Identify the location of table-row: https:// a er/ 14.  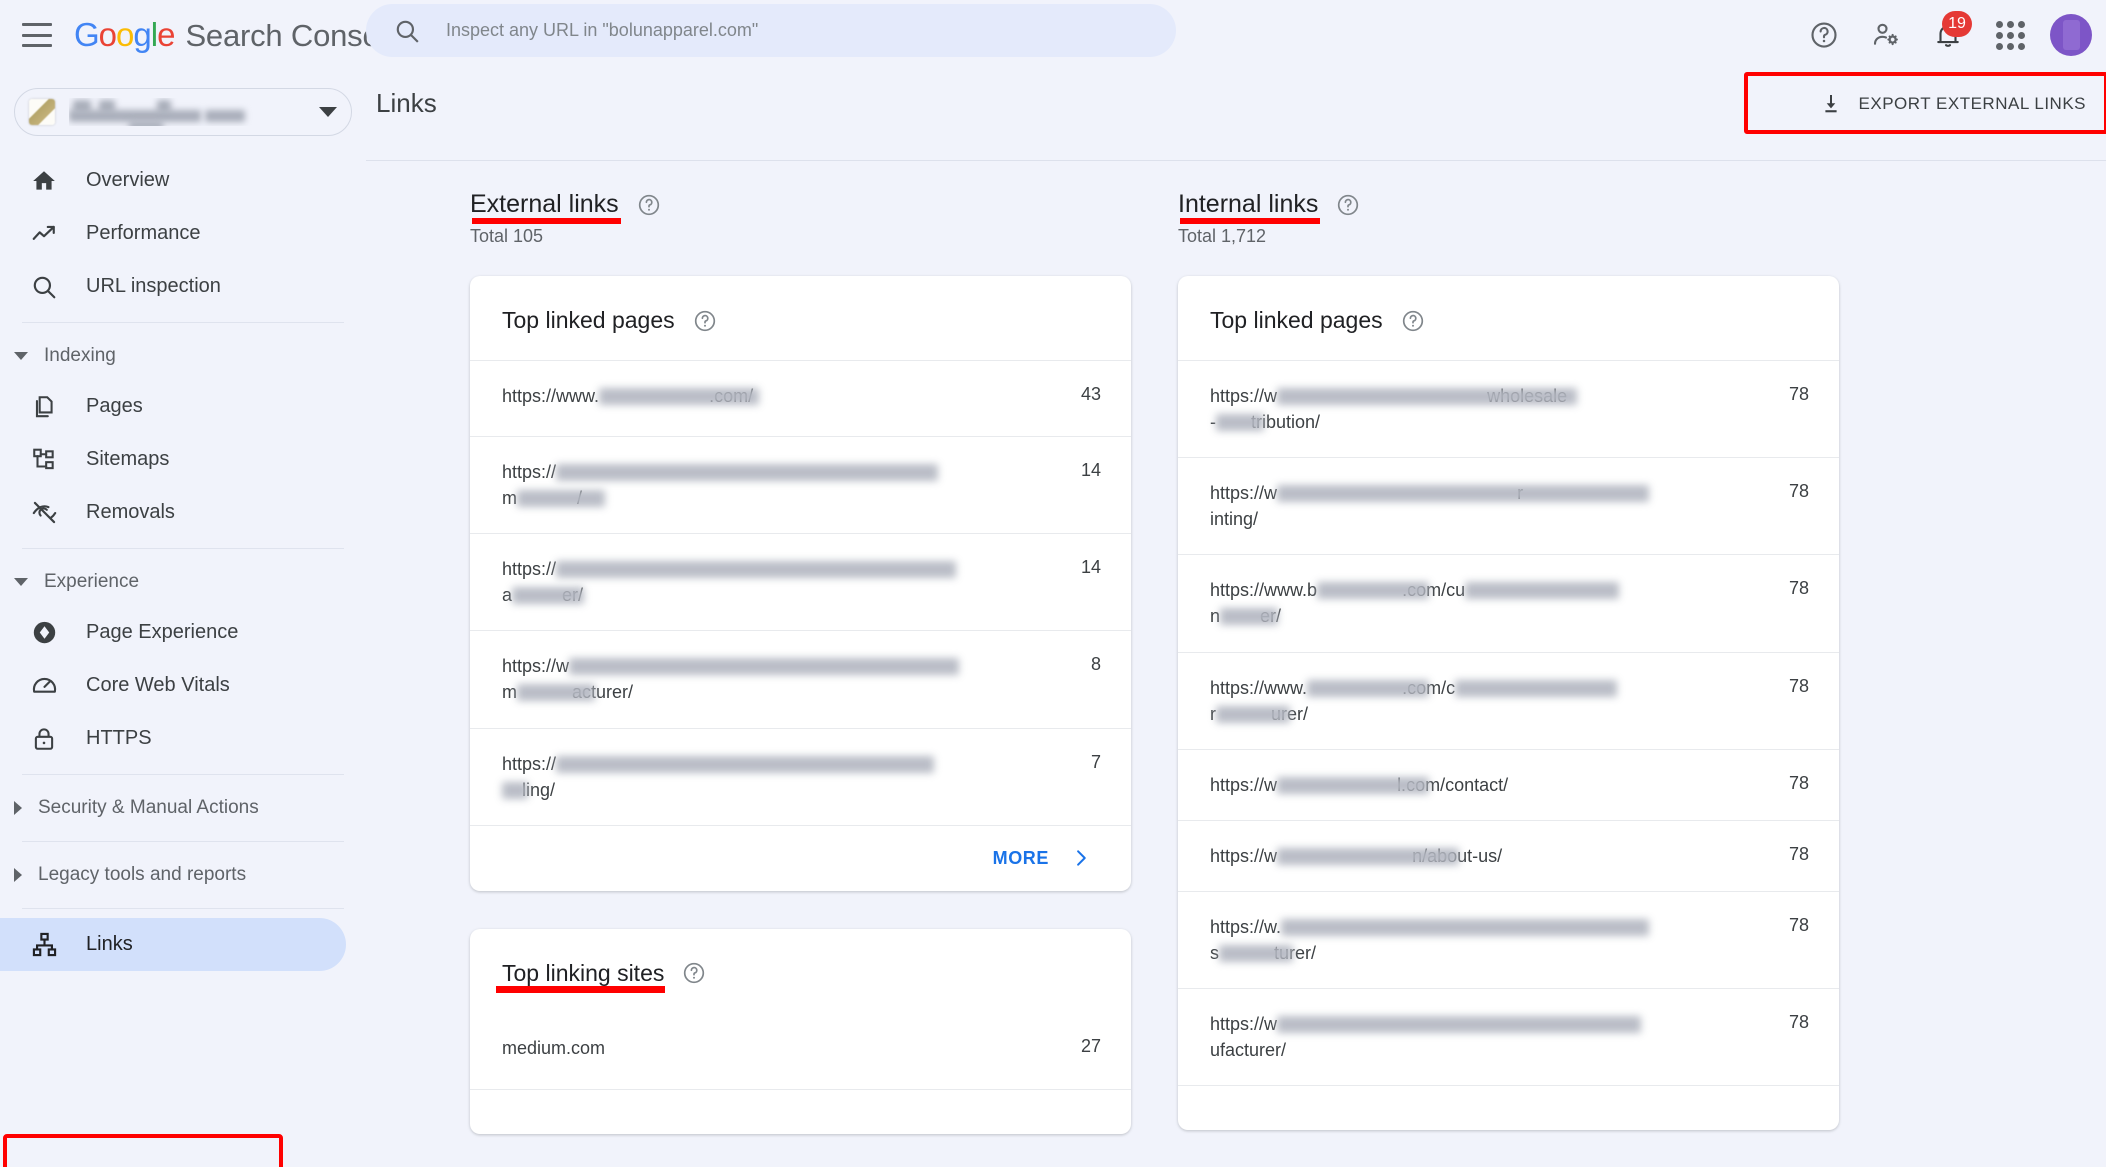
(800, 581).